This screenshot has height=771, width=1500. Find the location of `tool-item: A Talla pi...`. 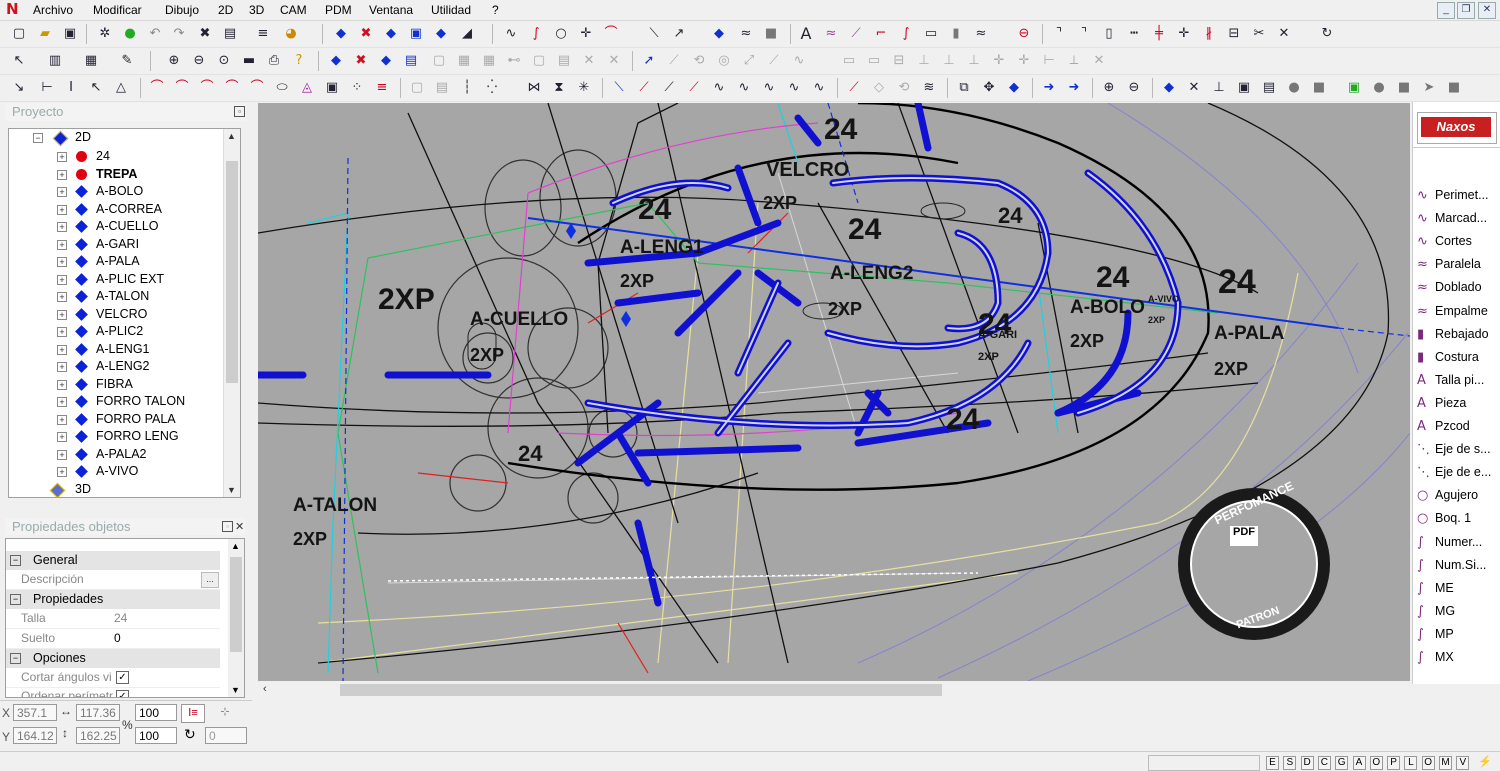

tool-item: A Talla pi... is located at coordinates (1450, 380).